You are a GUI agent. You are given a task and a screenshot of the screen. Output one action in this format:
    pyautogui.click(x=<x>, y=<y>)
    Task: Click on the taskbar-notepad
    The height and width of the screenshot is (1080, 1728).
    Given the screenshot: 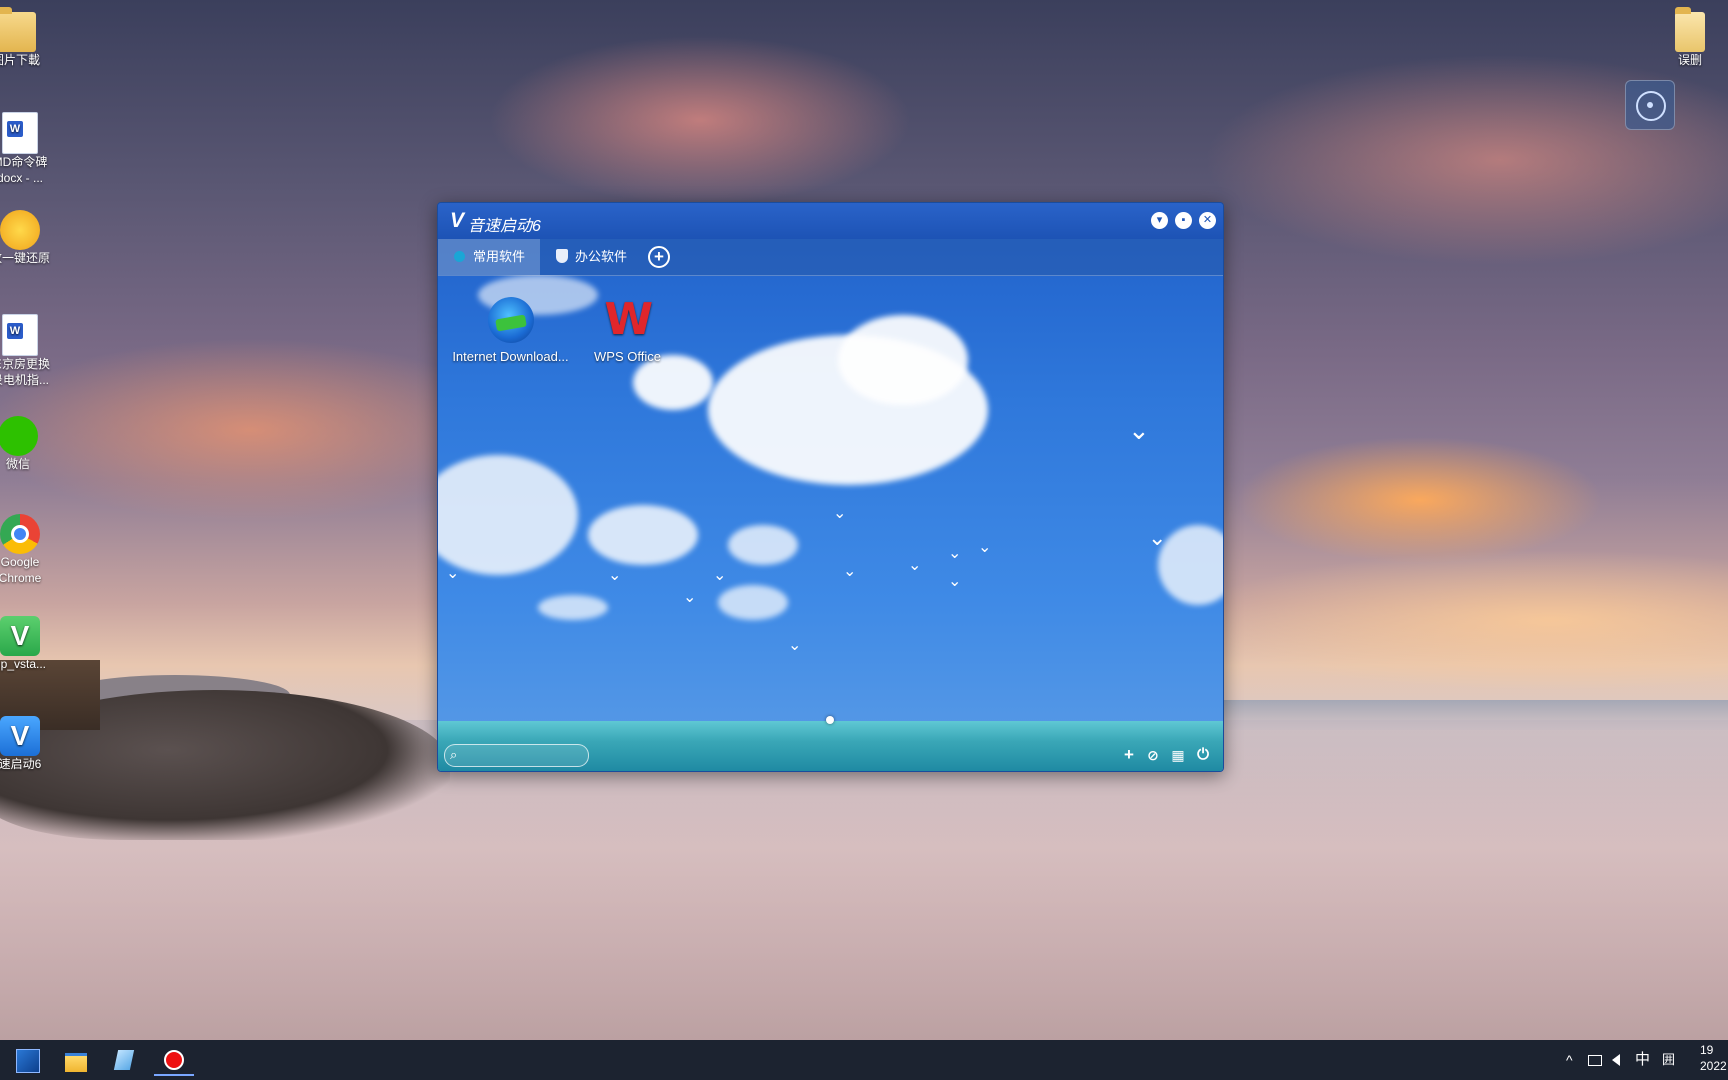 What is the action you would take?
    pyautogui.click(x=124, y=1060)
    